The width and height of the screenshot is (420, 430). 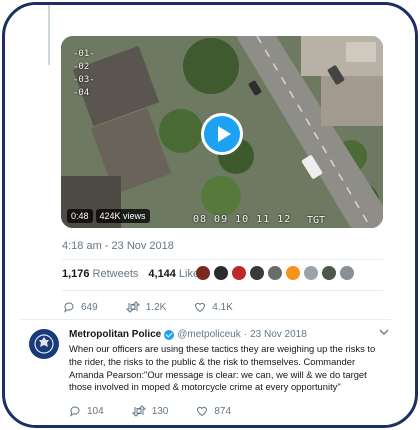 What do you see at coordinates (316, 220) in the screenshot?
I see `video-overlay-tgt: TGT` at bounding box center [316, 220].